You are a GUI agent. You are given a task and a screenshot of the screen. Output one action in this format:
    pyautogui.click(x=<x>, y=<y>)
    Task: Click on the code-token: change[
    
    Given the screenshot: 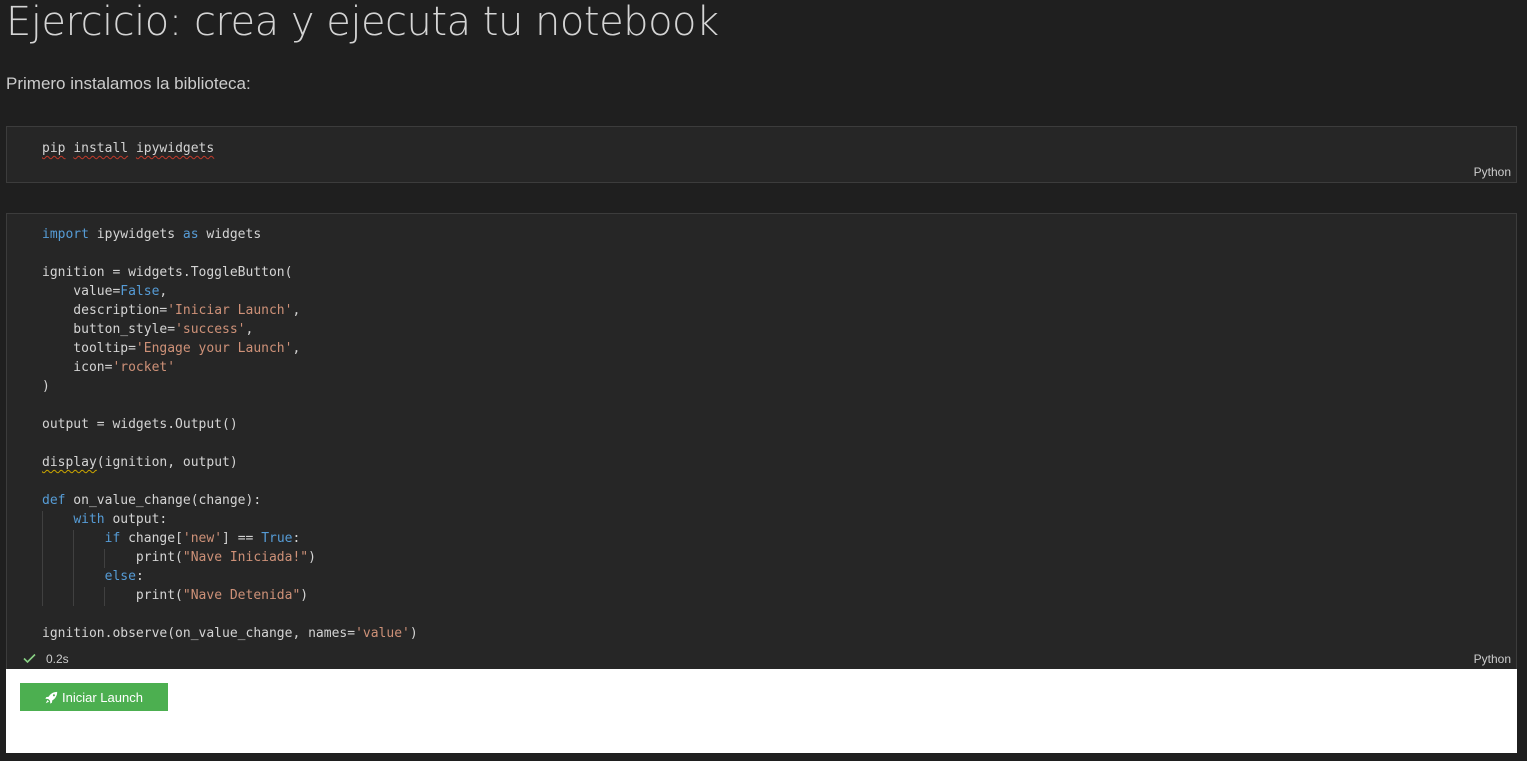 What is the action you would take?
    pyautogui.click(x=151, y=538)
    